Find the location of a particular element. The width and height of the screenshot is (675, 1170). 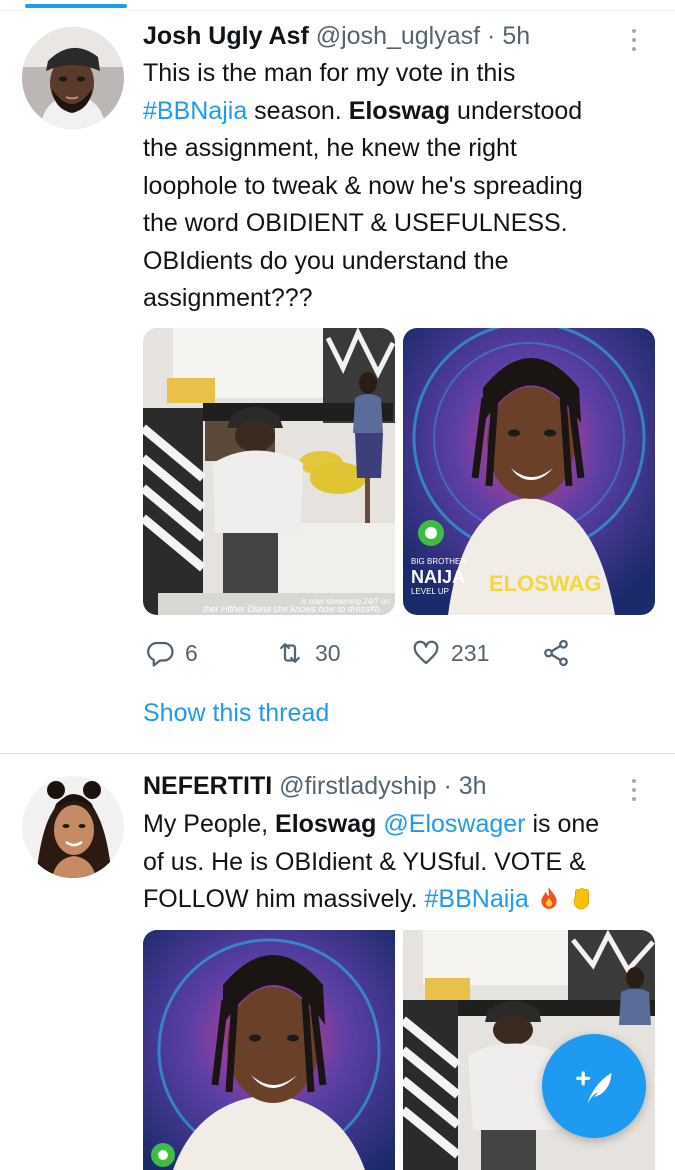

brand-sub: LEVEL UP is located at coordinates (430, 591).